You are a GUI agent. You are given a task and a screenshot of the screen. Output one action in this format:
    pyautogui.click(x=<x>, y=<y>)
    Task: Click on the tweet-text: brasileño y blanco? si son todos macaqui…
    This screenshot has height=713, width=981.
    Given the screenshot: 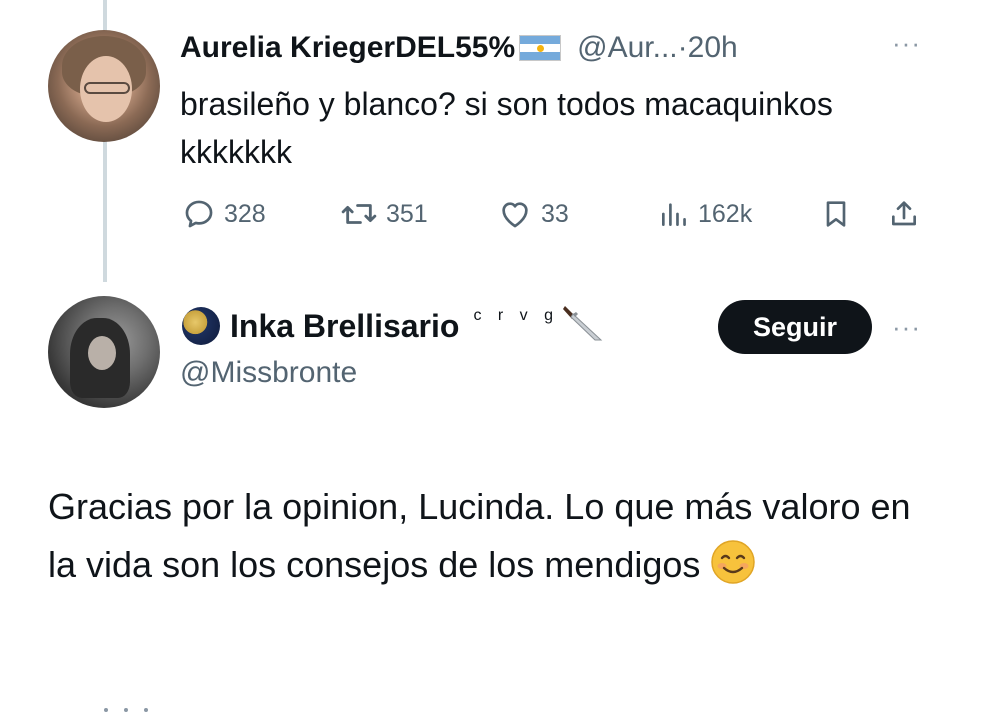 What is the action you would take?
    pyautogui.click(x=506, y=128)
    